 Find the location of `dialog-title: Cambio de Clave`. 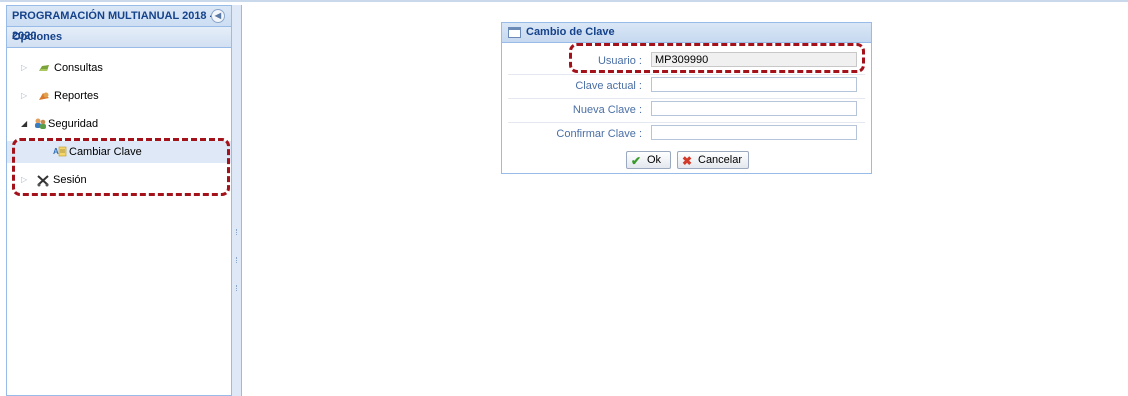

dialog-title: Cambio de Clave is located at coordinates (570, 32).